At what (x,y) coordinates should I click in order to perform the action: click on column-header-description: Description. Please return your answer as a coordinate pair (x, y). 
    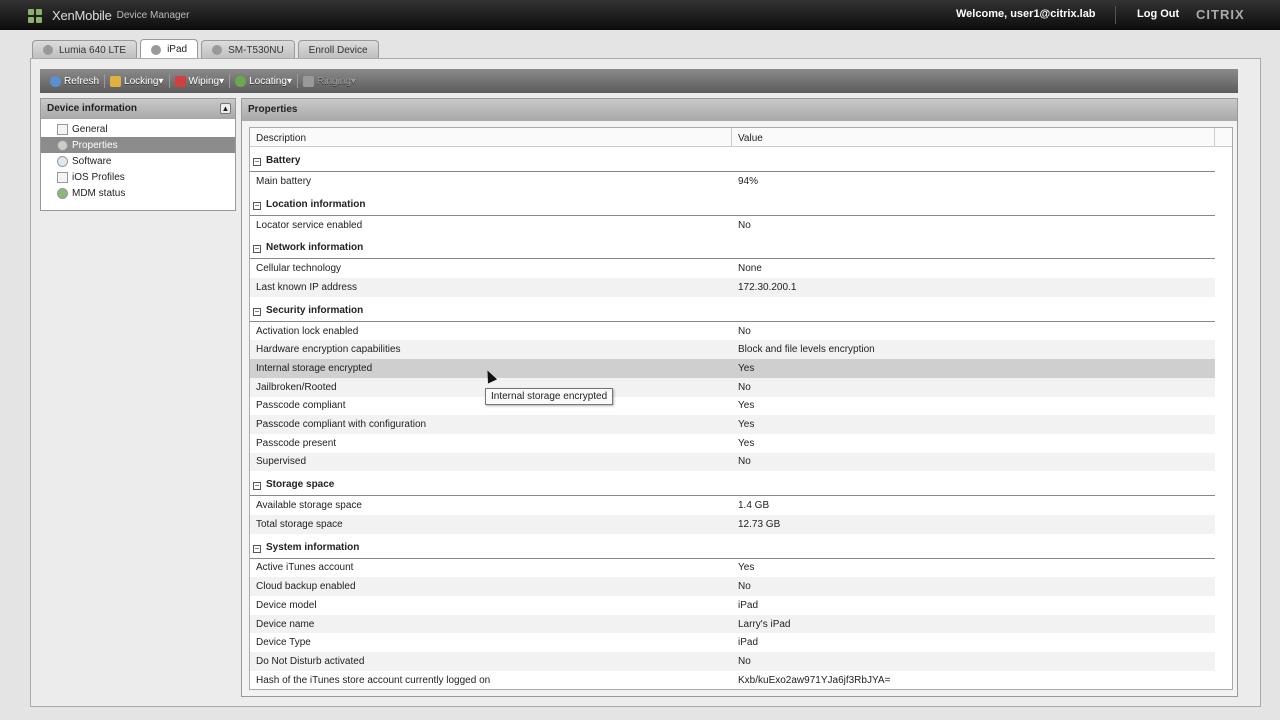
    Looking at the image, I should click on (491, 137).